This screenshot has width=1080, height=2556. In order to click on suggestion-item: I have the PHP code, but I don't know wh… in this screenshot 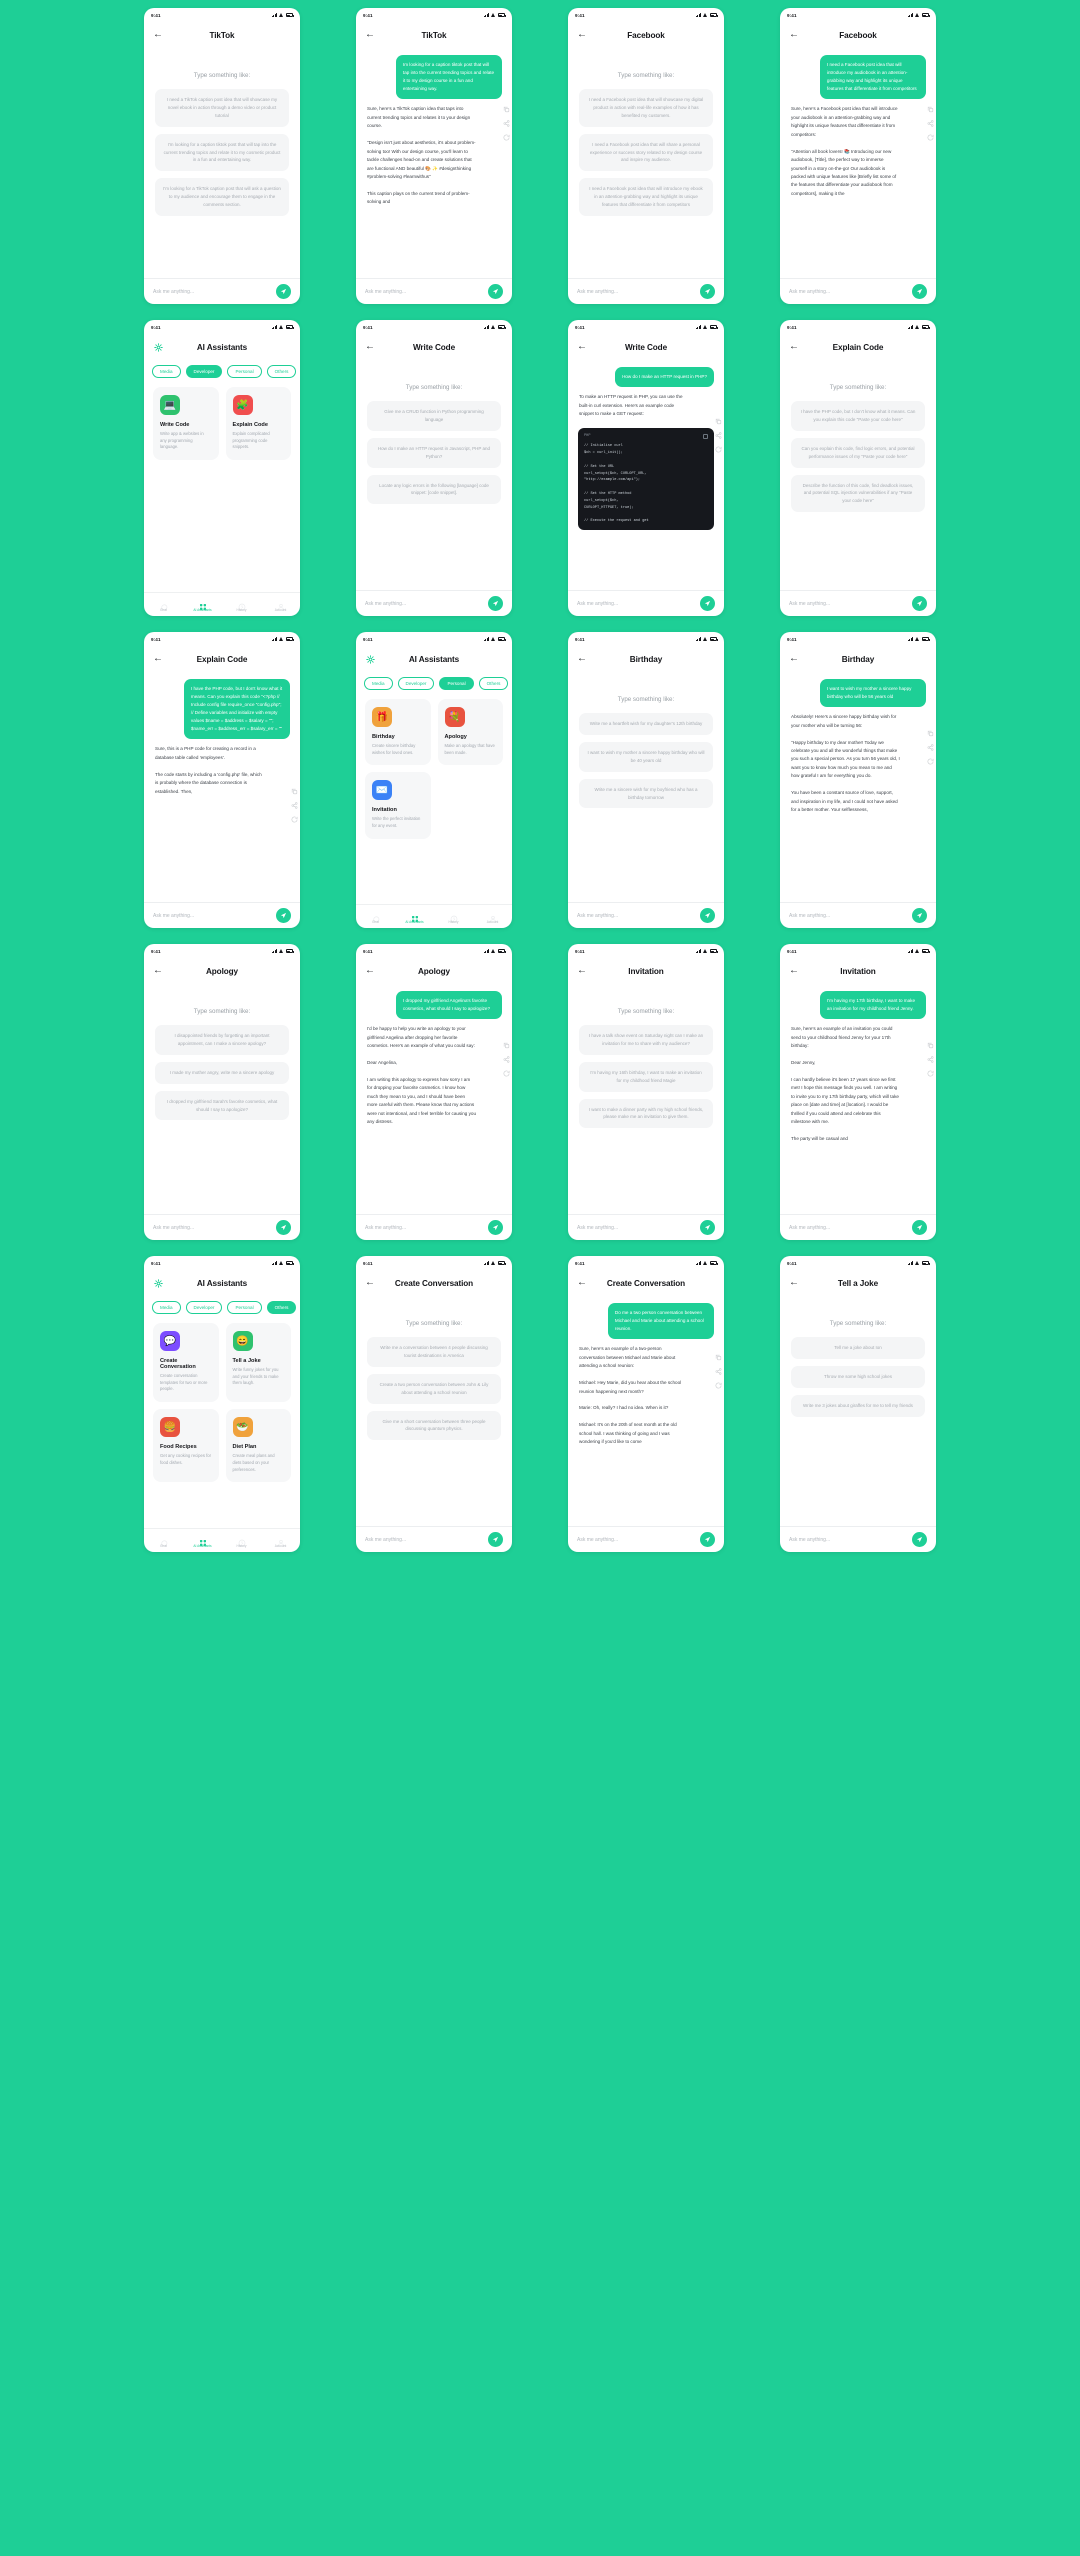, I will do `click(858, 416)`.